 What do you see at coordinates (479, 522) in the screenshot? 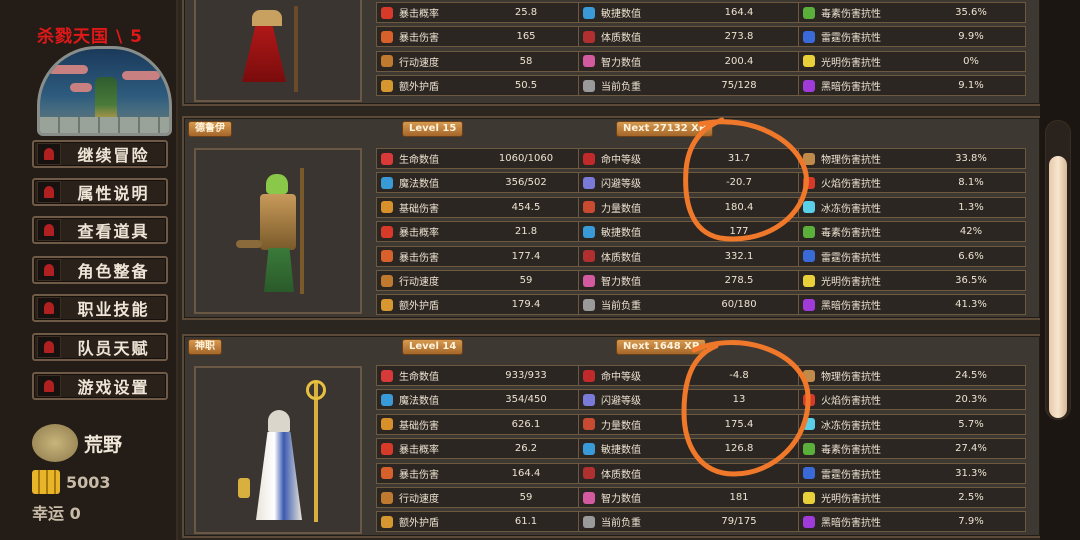
I see `stat-row: 额外护盾 61.1` at bounding box center [479, 522].